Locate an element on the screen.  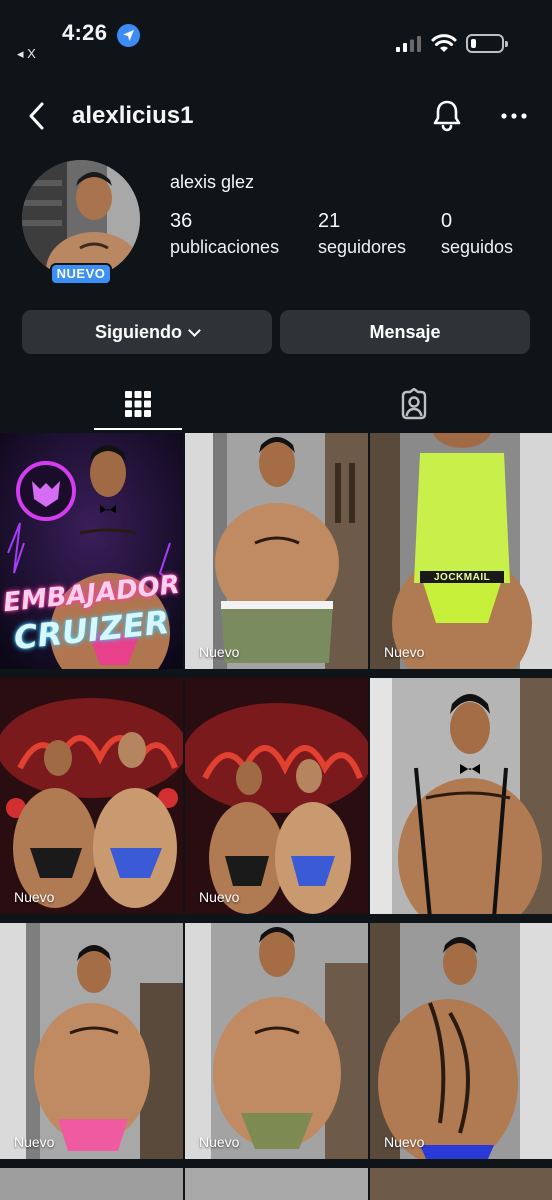
profile-avatar is located at coordinates (81, 219).